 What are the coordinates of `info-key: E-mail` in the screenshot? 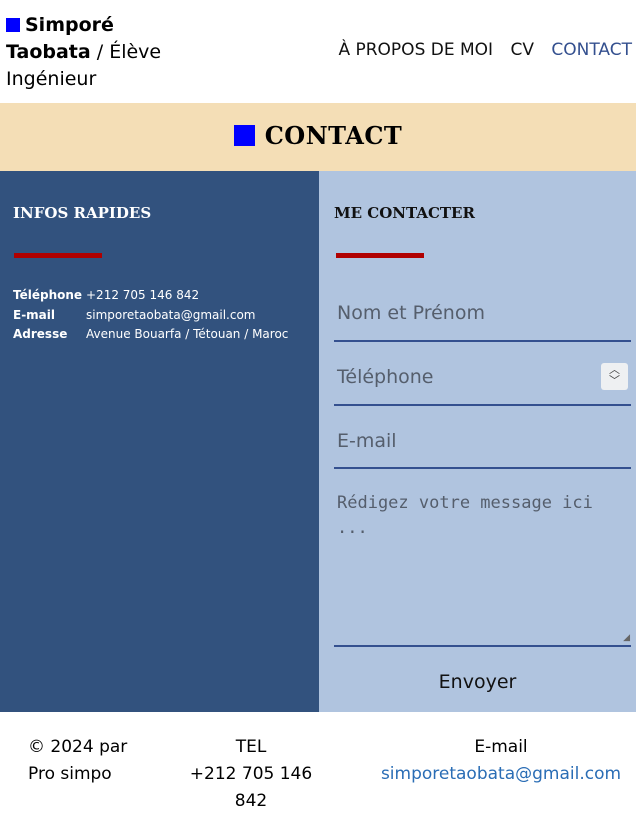 It's located at (34, 314).